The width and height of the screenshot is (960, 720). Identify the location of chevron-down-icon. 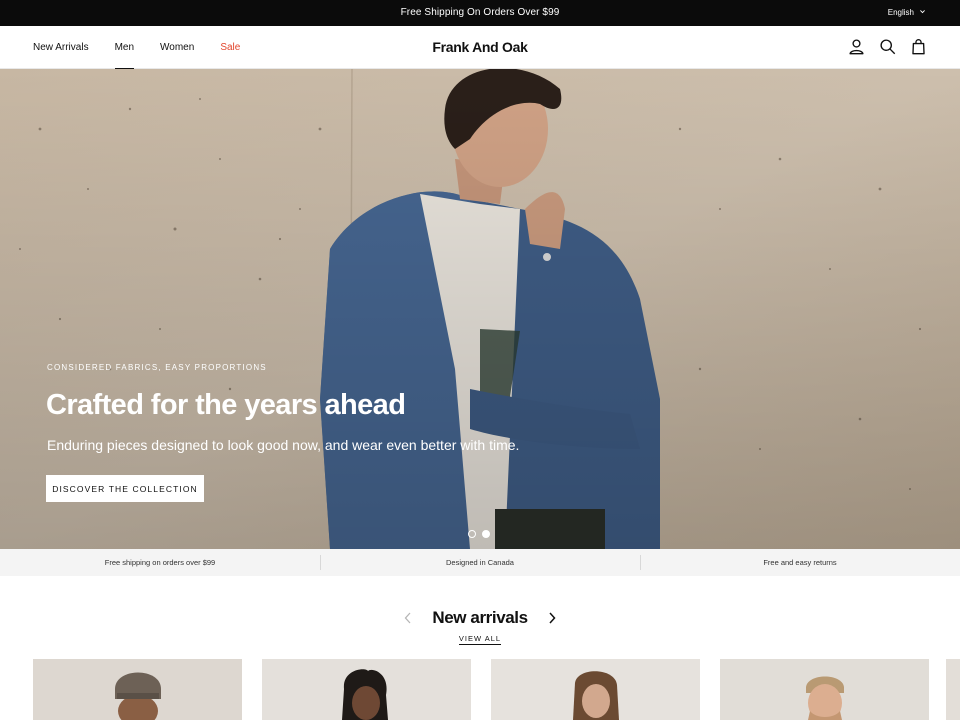
(922, 12).